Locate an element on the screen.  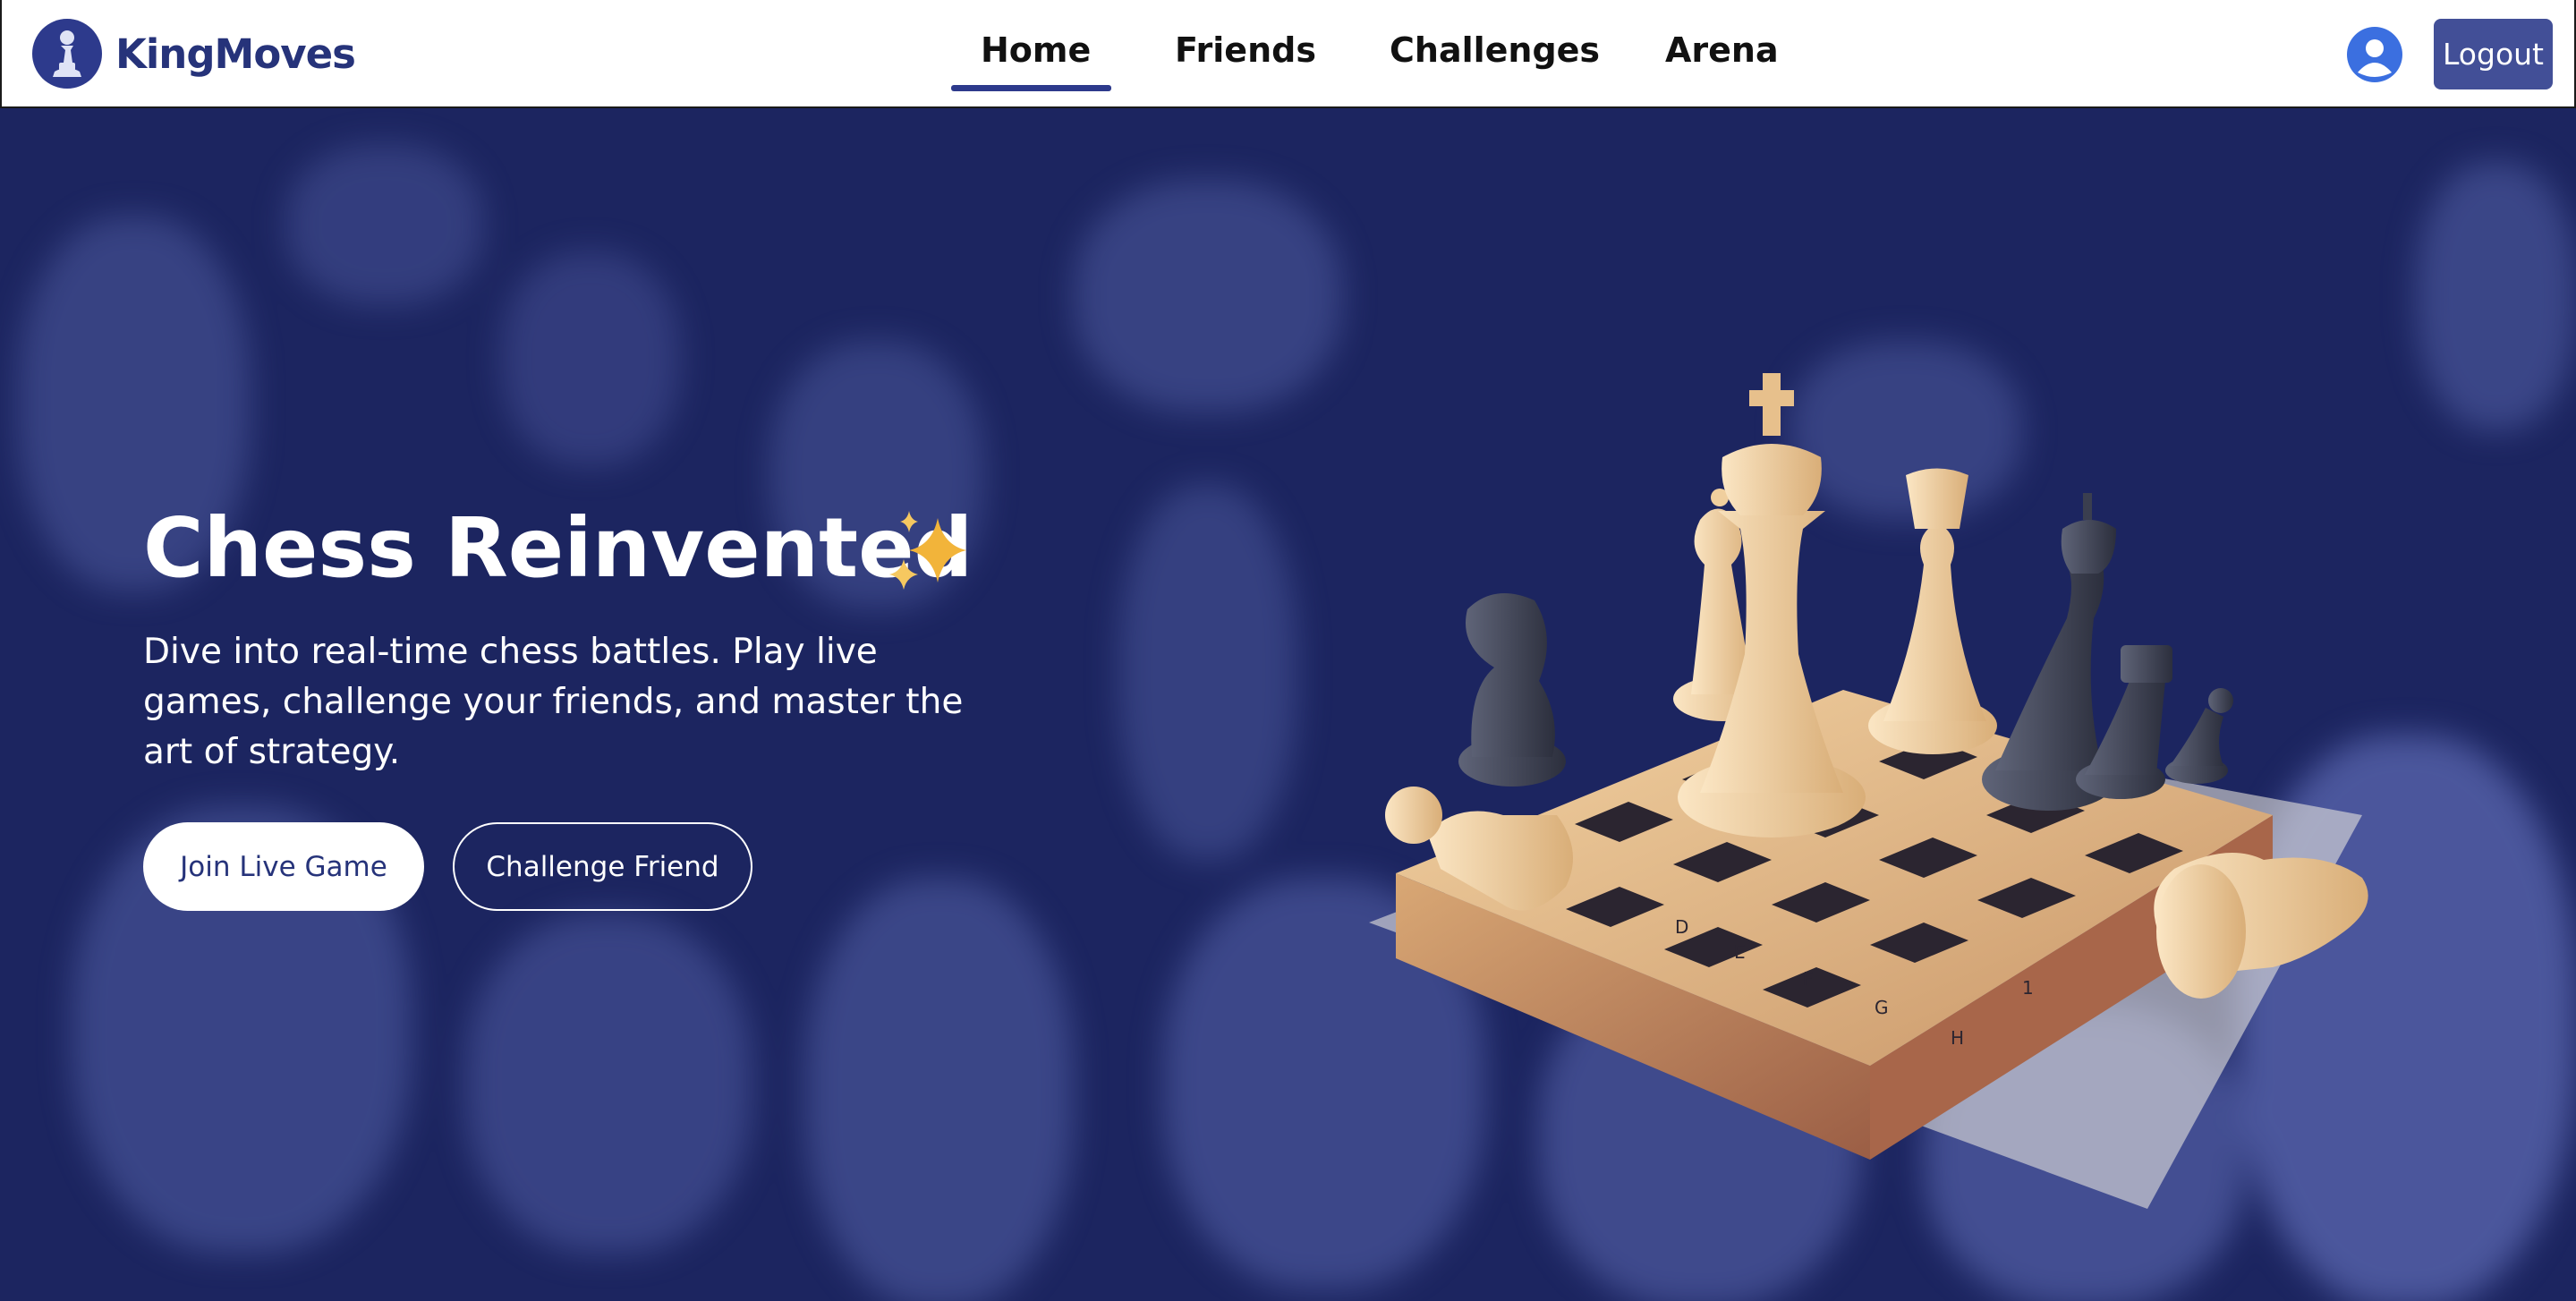
dark-pawn-piece is located at coordinates (2199, 736).